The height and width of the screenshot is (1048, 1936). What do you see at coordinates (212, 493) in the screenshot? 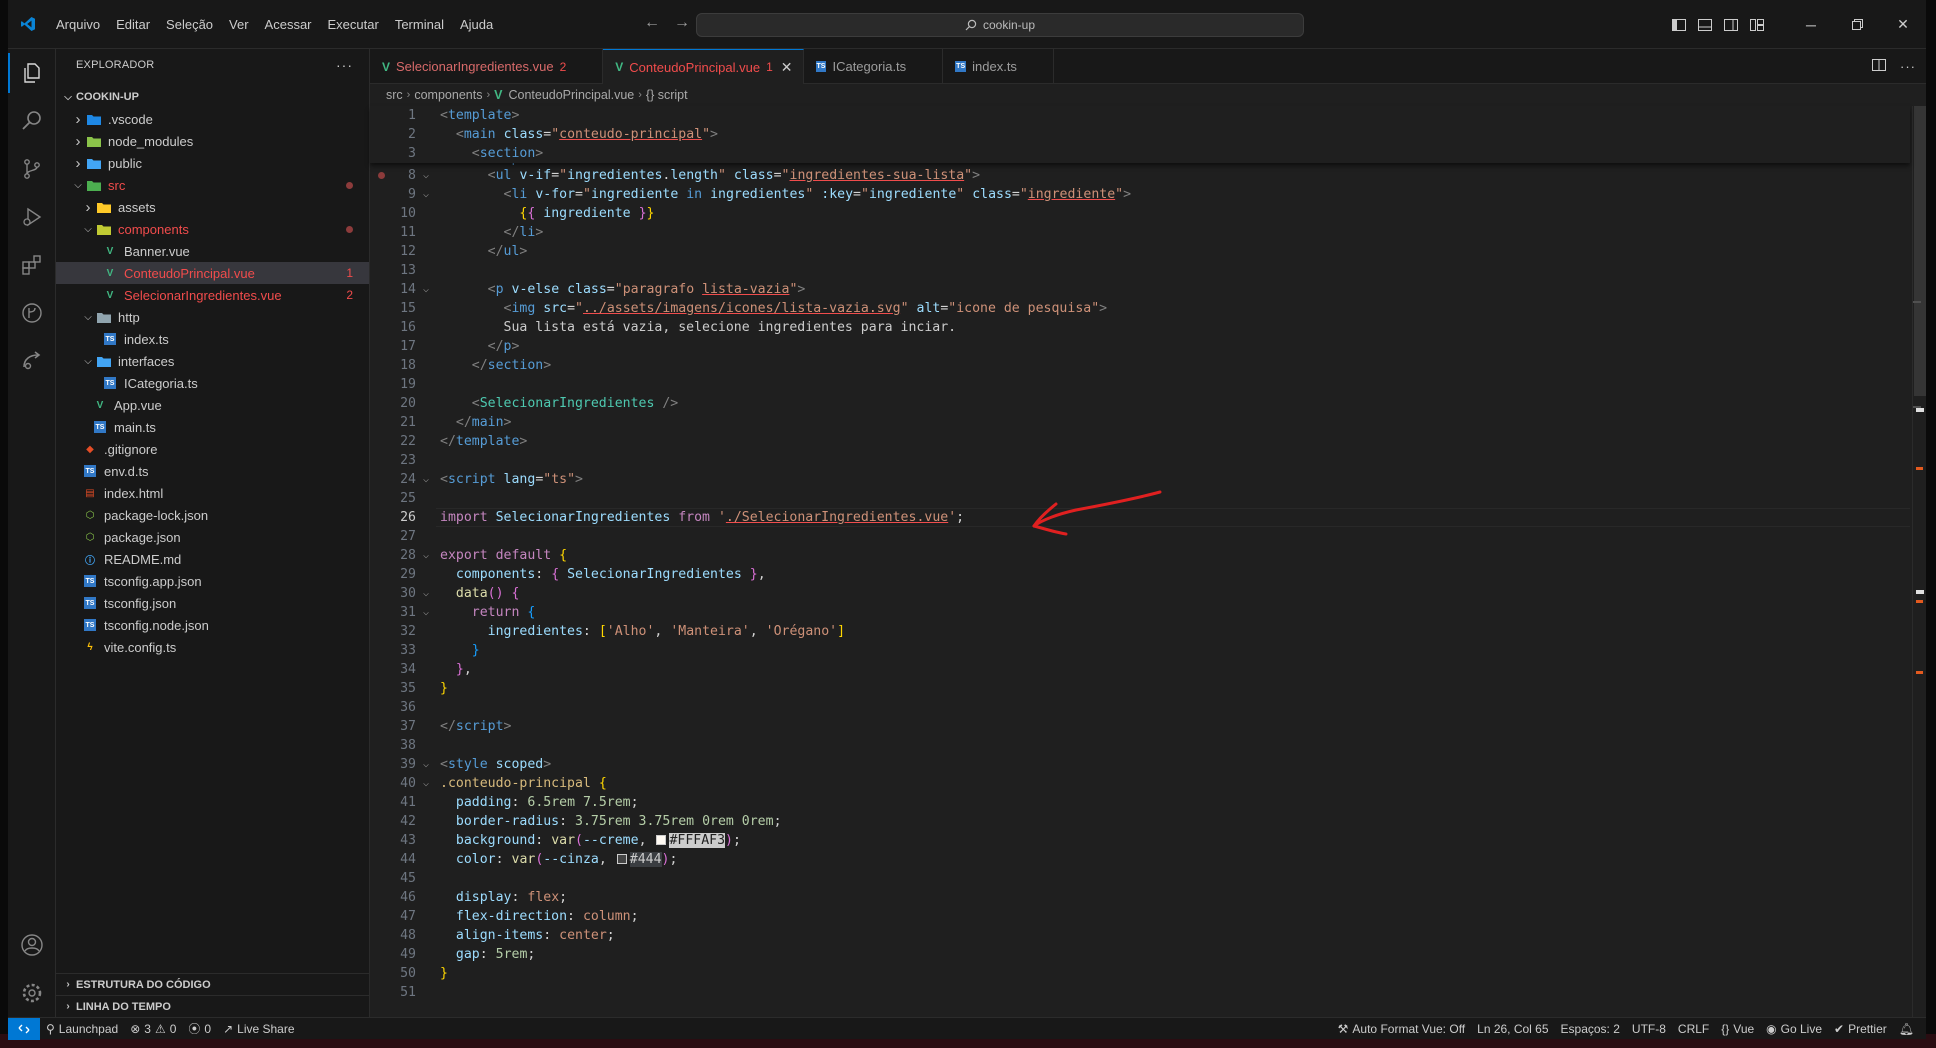
I see `explorer-item: ▤ index.html` at bounding box center [212, 493].